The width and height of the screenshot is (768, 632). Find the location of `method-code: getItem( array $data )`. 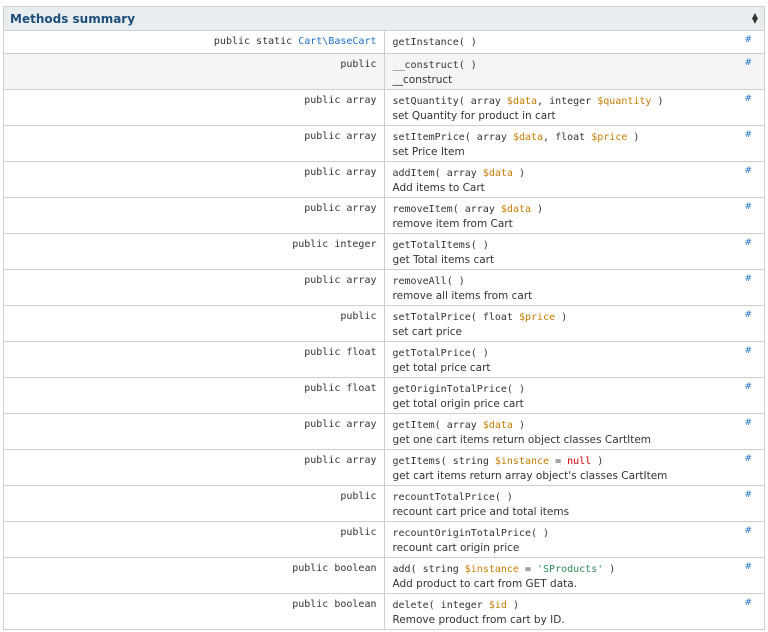

method-code: getItem( array $data ) is located at coordinates (459, 425).